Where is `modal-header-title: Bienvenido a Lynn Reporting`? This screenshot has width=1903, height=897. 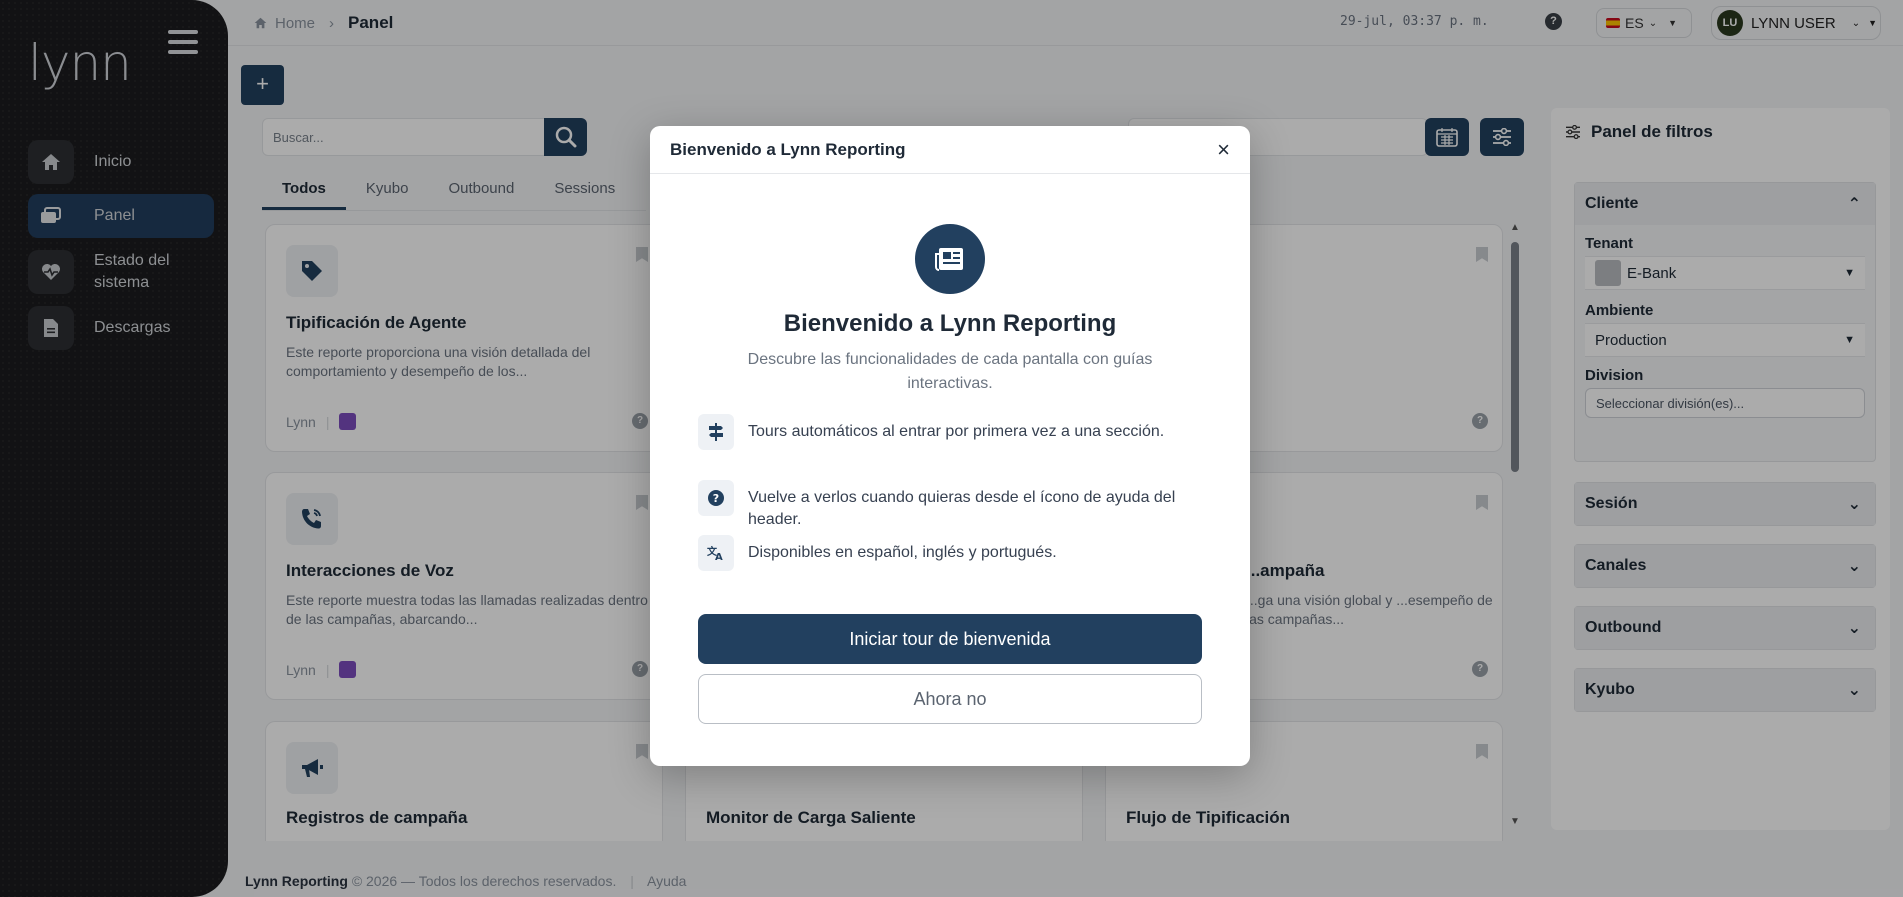
modal-header-title: Bienvenido a Lynn Reporting is located at coordinates (788, 149).